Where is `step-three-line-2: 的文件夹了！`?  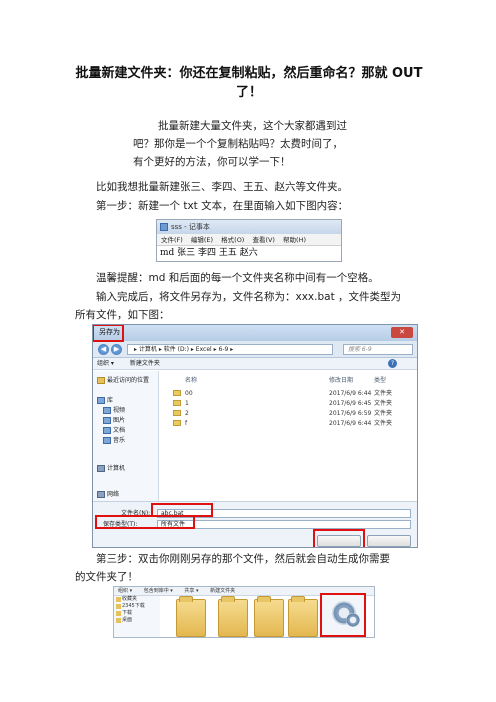 step-three-line-2: 的文件夹了！ is located at coordinates (106, 577).